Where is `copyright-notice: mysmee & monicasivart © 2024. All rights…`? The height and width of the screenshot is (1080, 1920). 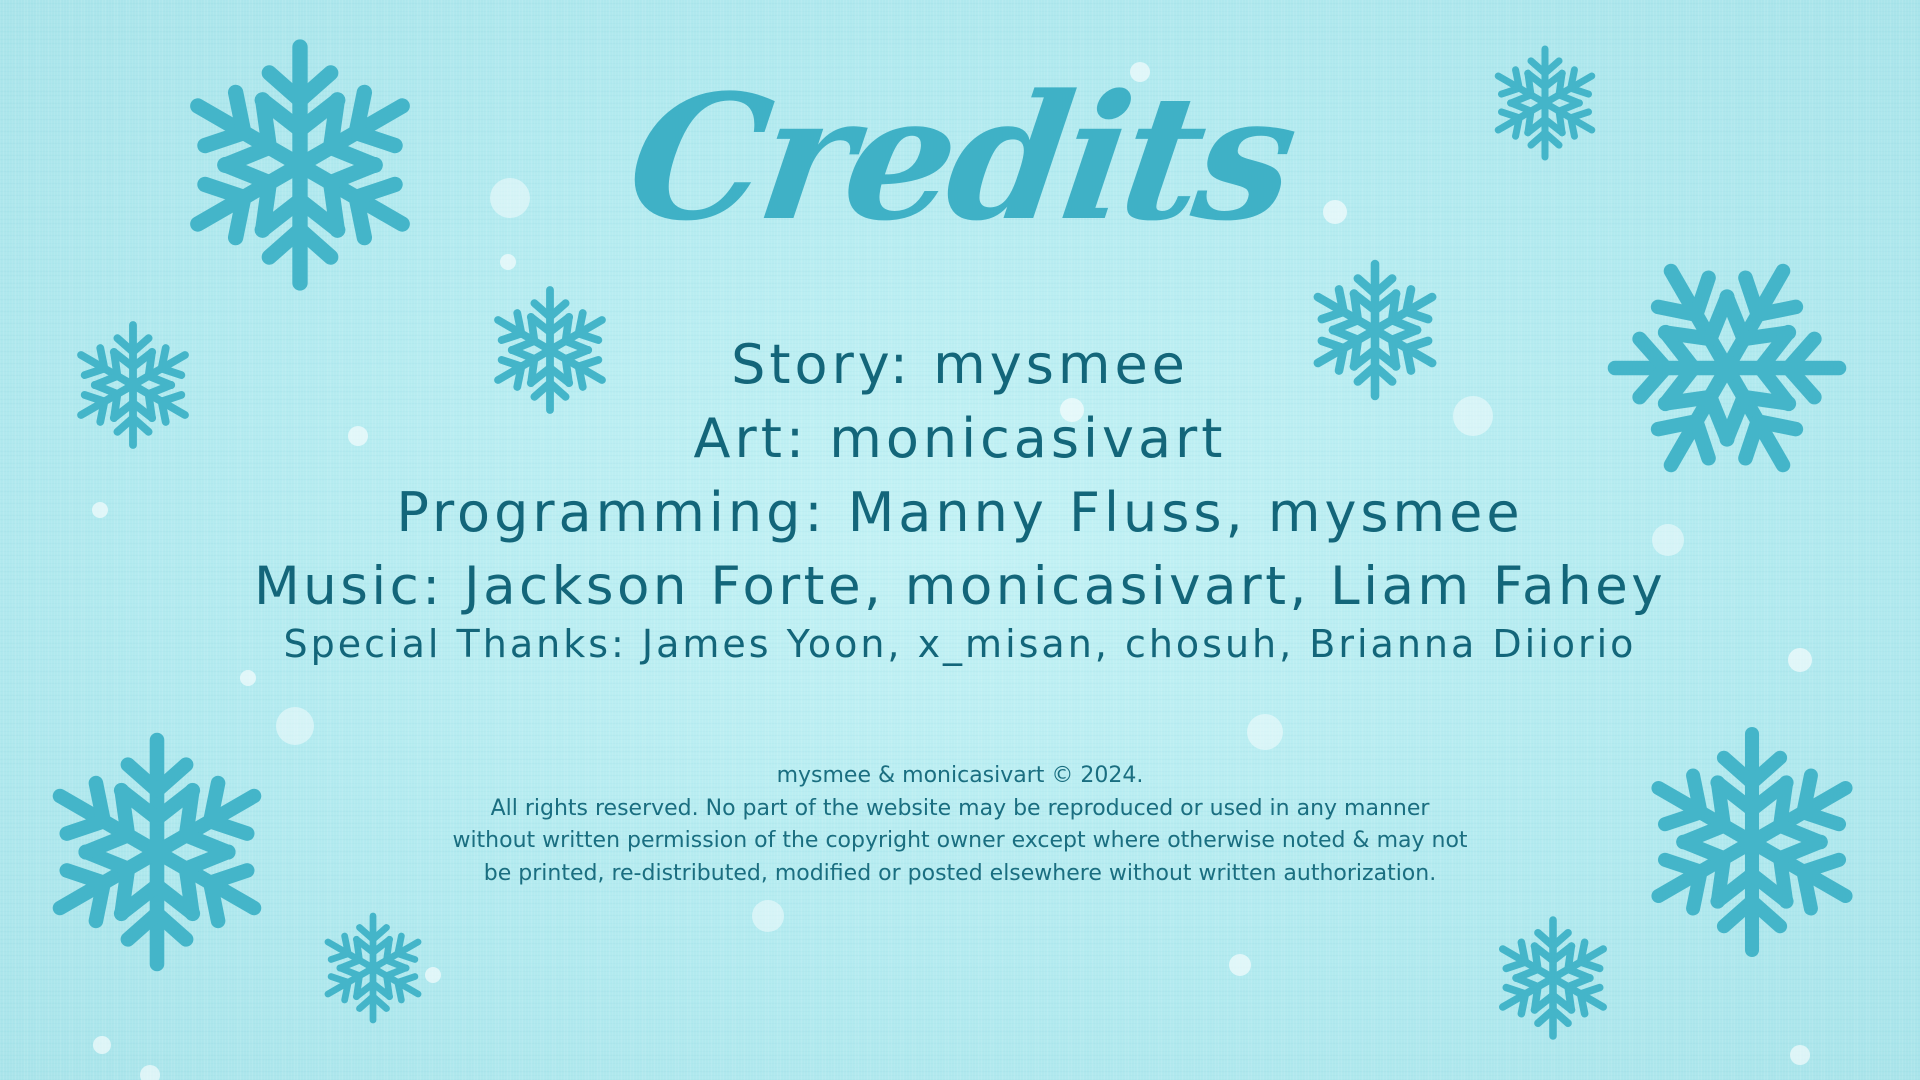 copyright-notice: mysmee & monicasivart © 2024. All rights… is located at coordinates (960, 825).